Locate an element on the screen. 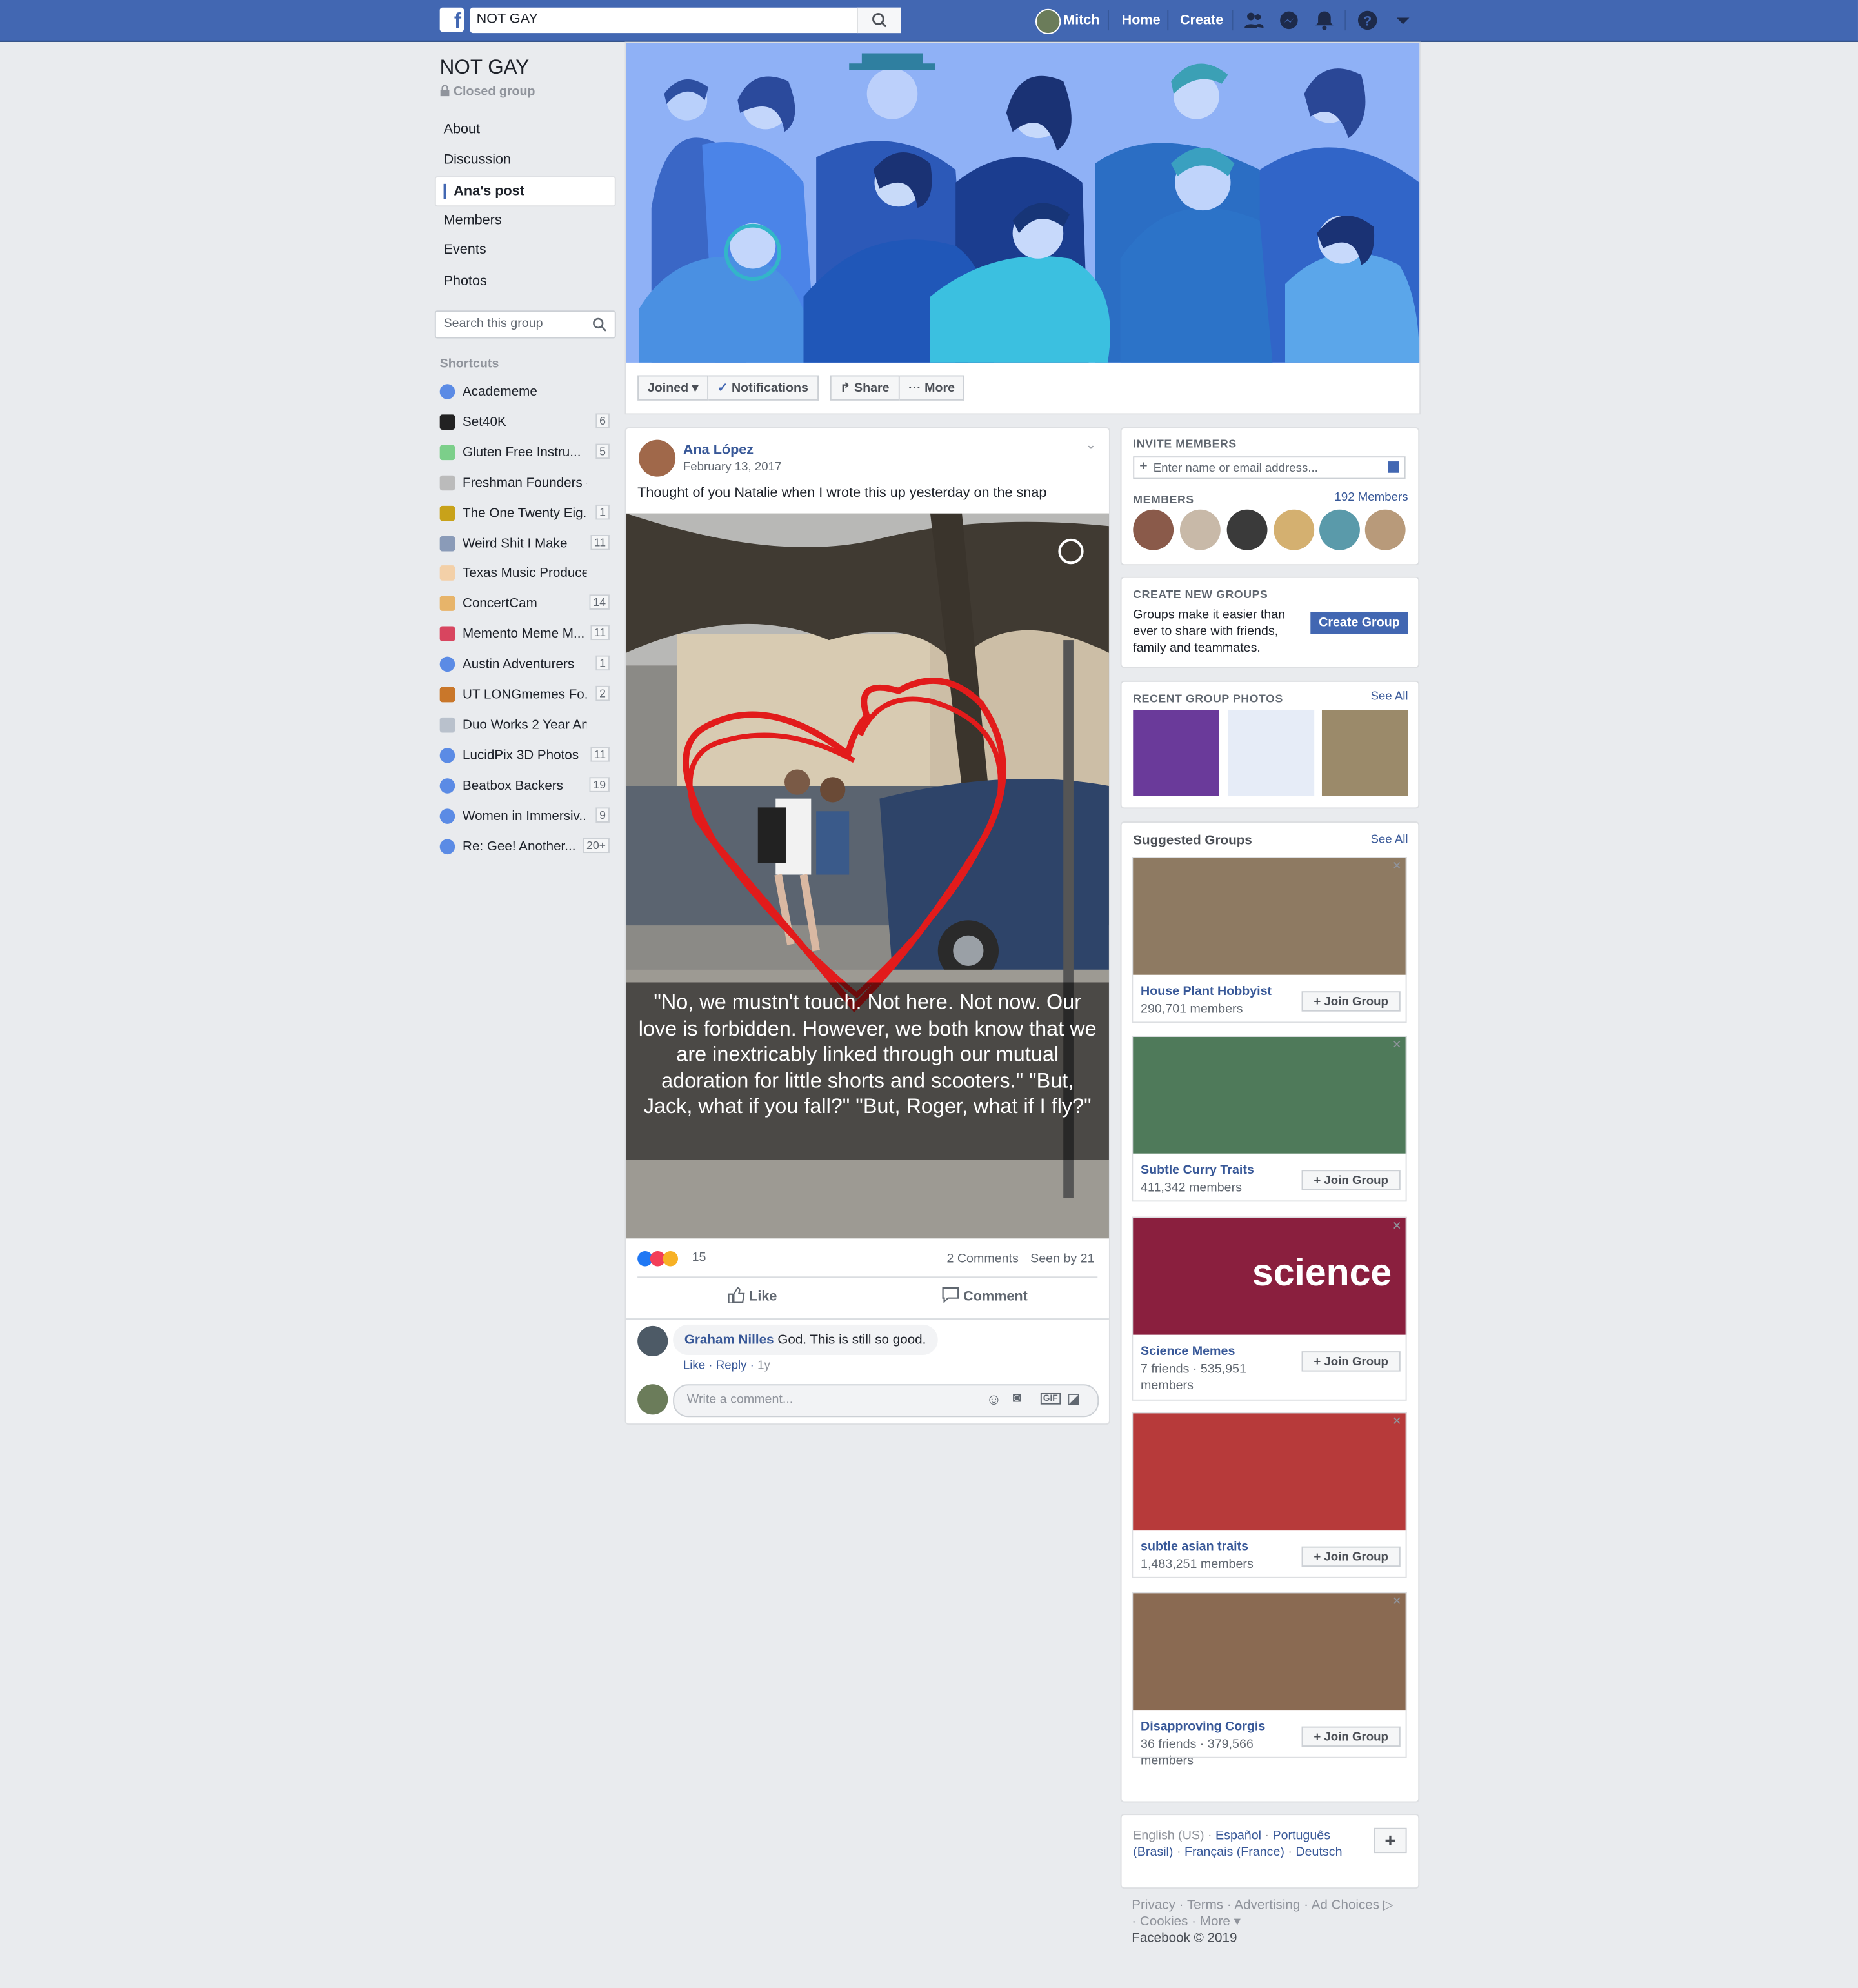  language-link: Français (France) is located at coordinates (1234, 1852).